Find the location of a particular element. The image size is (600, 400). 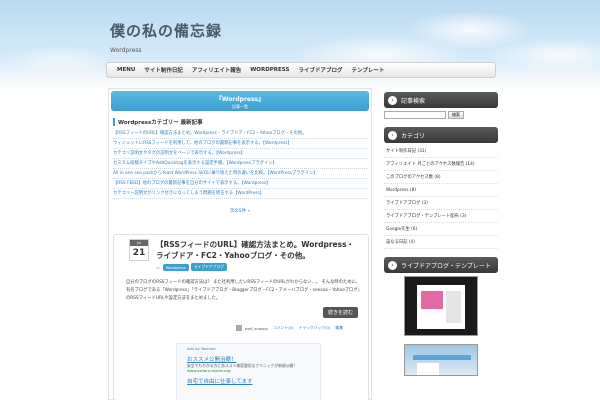

category-link: アフィリエイト 月ごとのアクセス数報告 (14) is located at coordinates (441, 164).